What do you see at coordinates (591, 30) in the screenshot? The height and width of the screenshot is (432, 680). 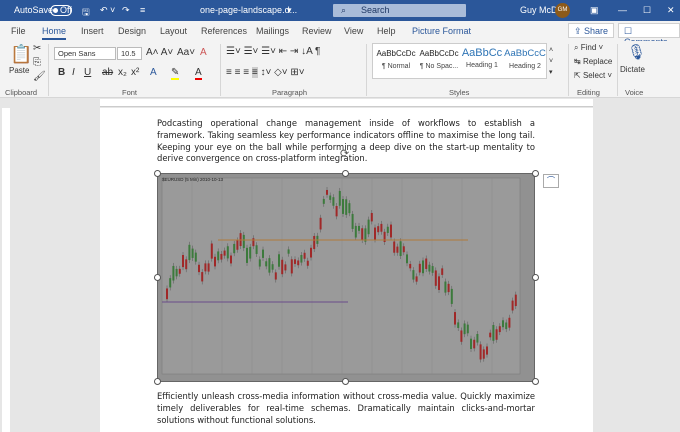 I see `share-button: ⇪ Share` at bounding box center [591, 30].